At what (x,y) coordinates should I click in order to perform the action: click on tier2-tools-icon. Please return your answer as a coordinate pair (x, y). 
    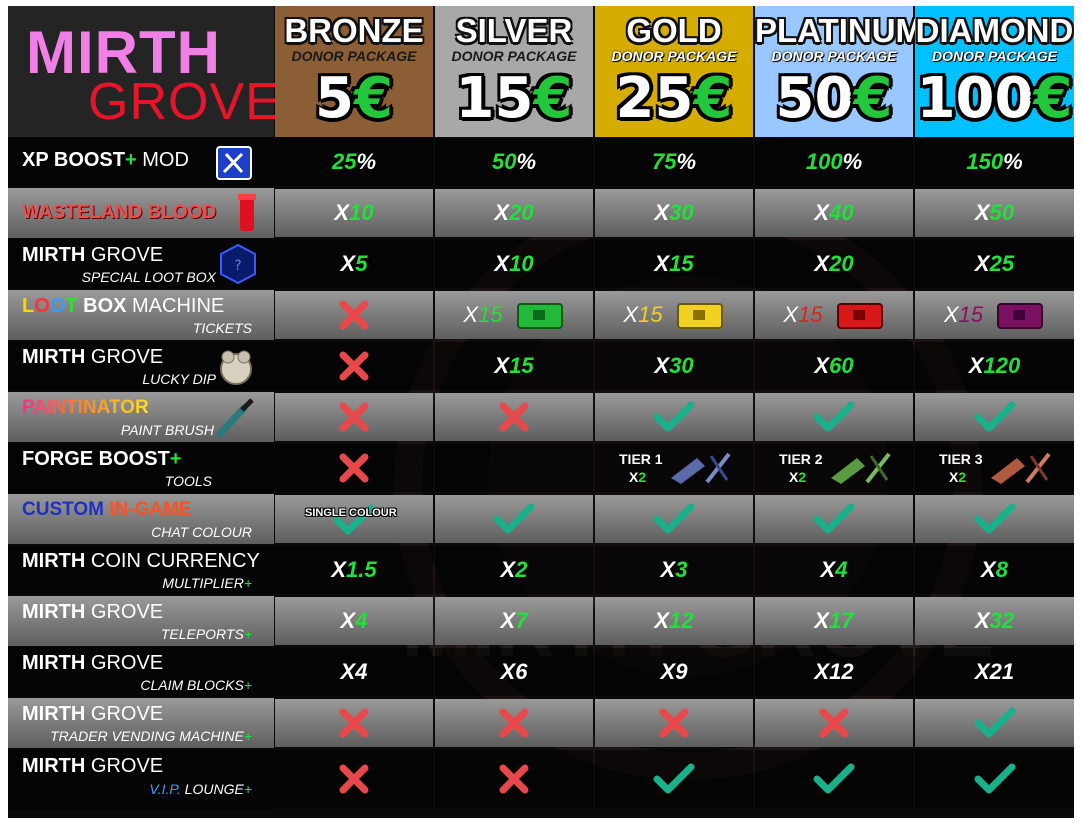
    Looking at the image, I should click on (860, 468).